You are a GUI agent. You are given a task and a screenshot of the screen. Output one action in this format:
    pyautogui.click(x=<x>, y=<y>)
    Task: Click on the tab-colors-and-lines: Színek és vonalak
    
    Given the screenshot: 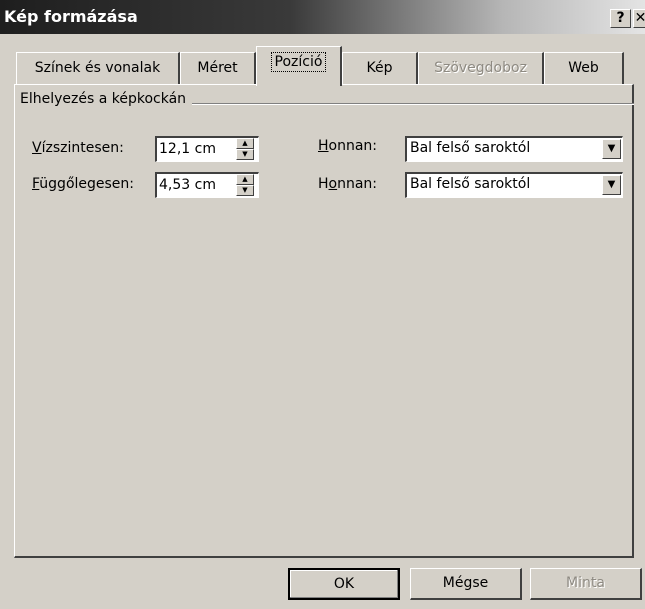 What is the action you would take?
    pyautogui.click(x=98, y=68)
    